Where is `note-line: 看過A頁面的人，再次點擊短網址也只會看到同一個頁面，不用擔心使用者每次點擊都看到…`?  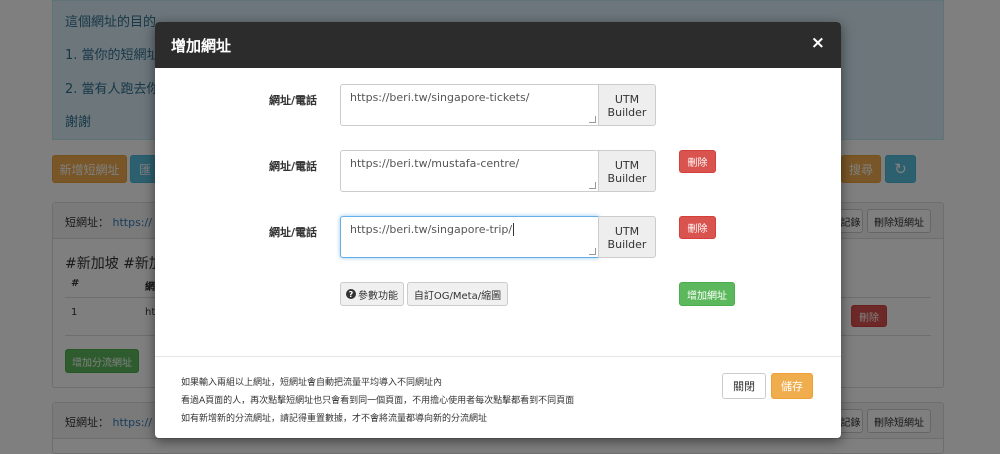 note-line: 看過A頁面的人，再次點擊短網址也只會看到同一個頁面，不用擔心使用者每次點擊都看到… is located at coordinates (378, 401).